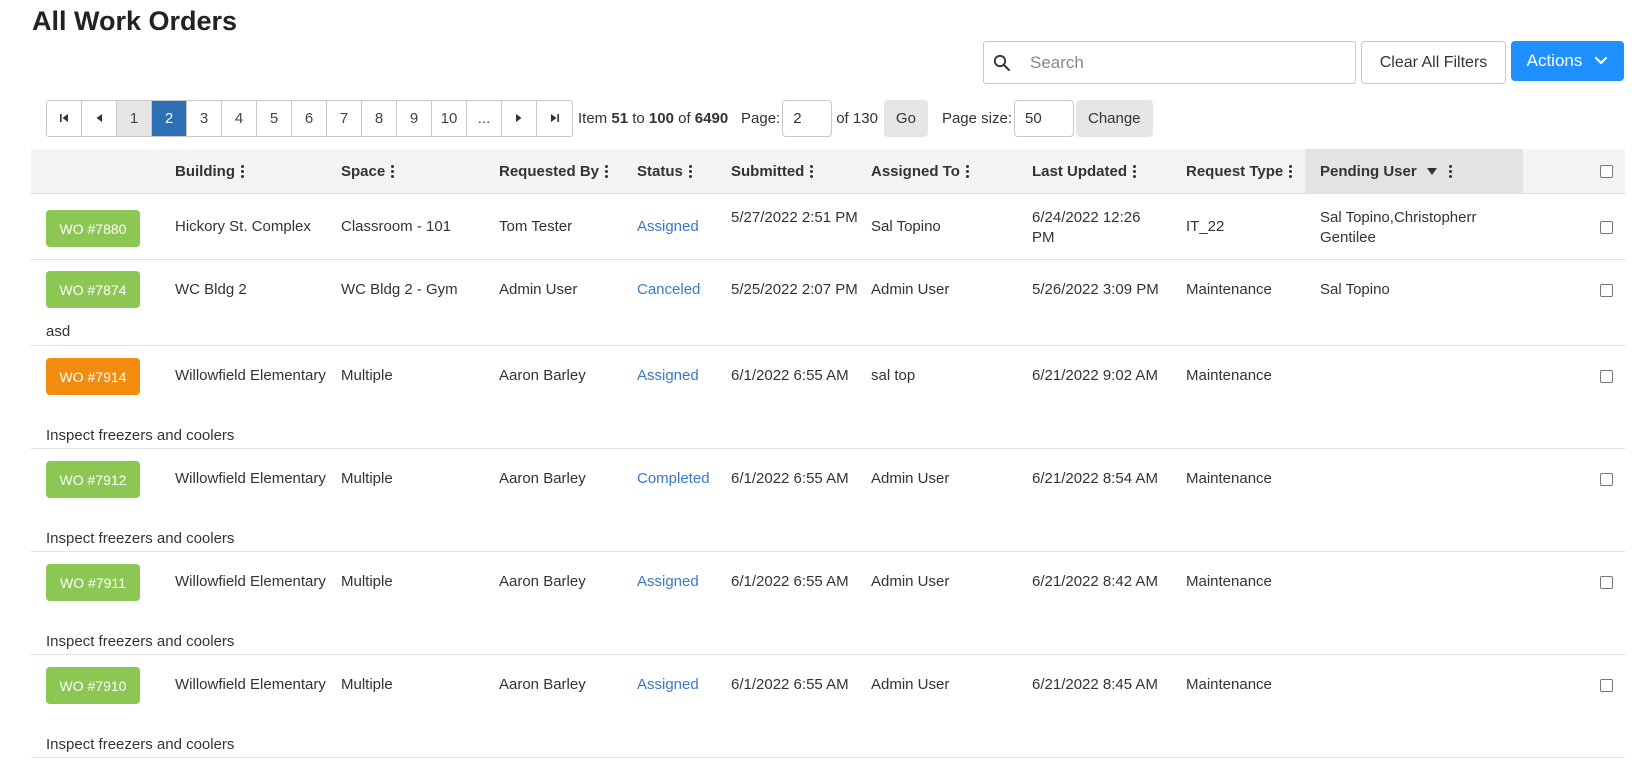 The height and width of the screenshot is (770, 1640). I want to click on column-header-space: Space, so click(368, 171).